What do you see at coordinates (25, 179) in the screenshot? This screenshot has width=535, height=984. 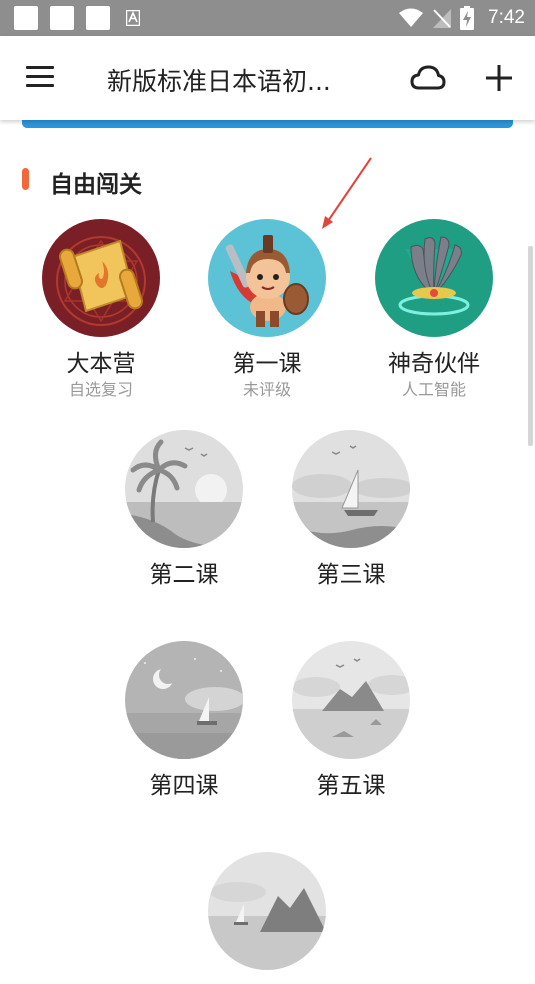 I see `section-accent-bar` at bounding box center [25, 179].